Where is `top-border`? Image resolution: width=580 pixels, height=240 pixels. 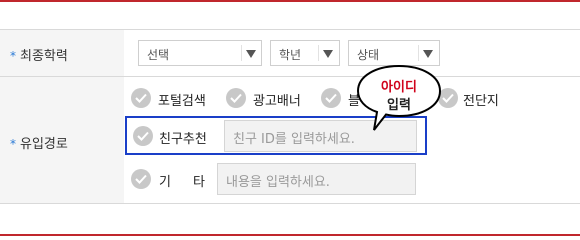
top-border is located at coordinates (290, 1).